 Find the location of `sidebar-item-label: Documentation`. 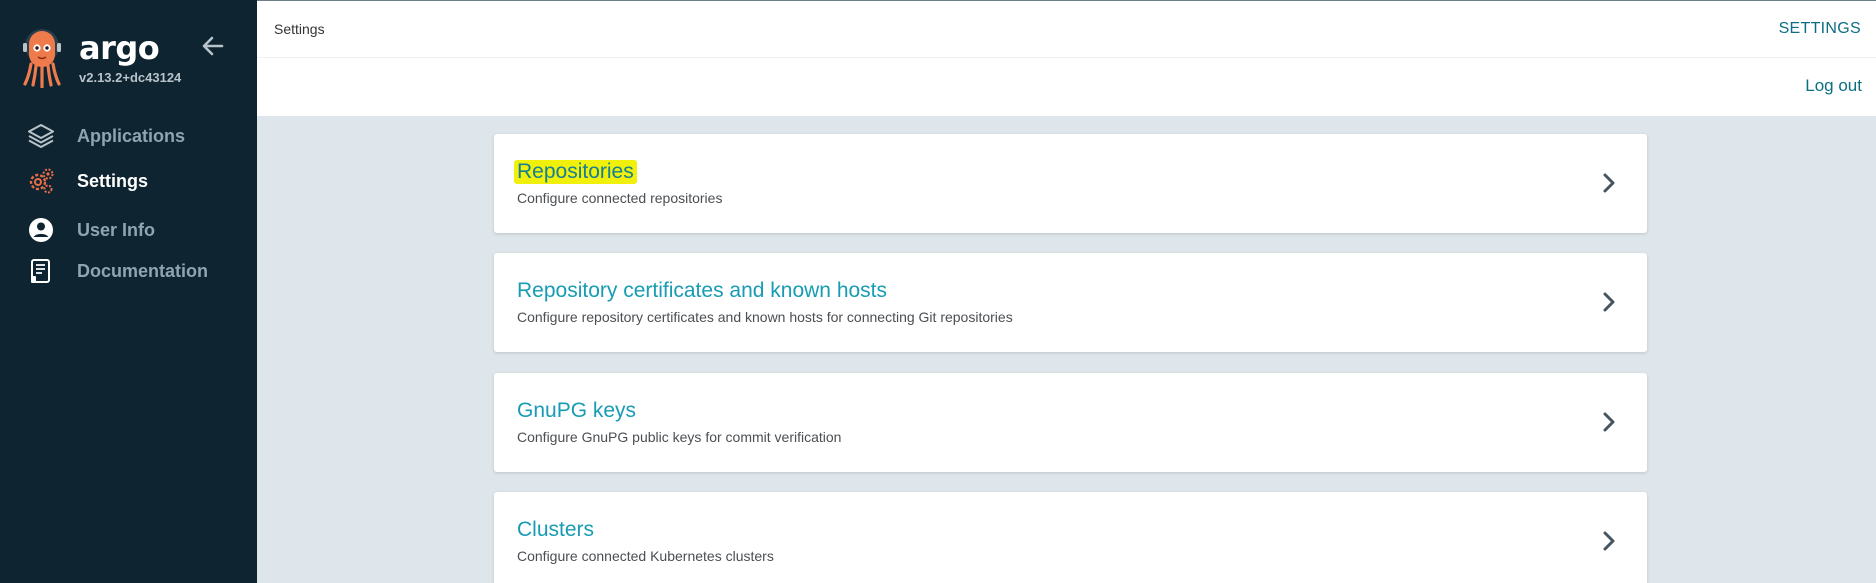

sidebar-item-label: Documentation is located at coordinates (143, 270).